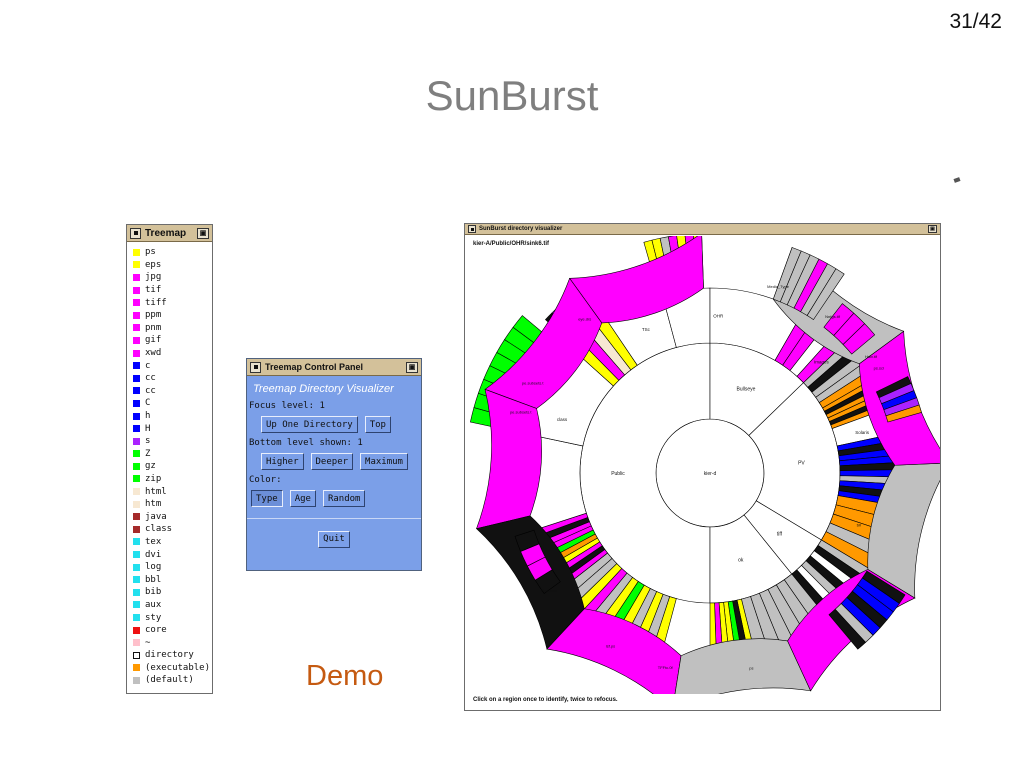 Image resolution: width=1024 pixels, height=768 pixels. I want to click on focus-level-label: Focus level: 1, so click(287, 406).